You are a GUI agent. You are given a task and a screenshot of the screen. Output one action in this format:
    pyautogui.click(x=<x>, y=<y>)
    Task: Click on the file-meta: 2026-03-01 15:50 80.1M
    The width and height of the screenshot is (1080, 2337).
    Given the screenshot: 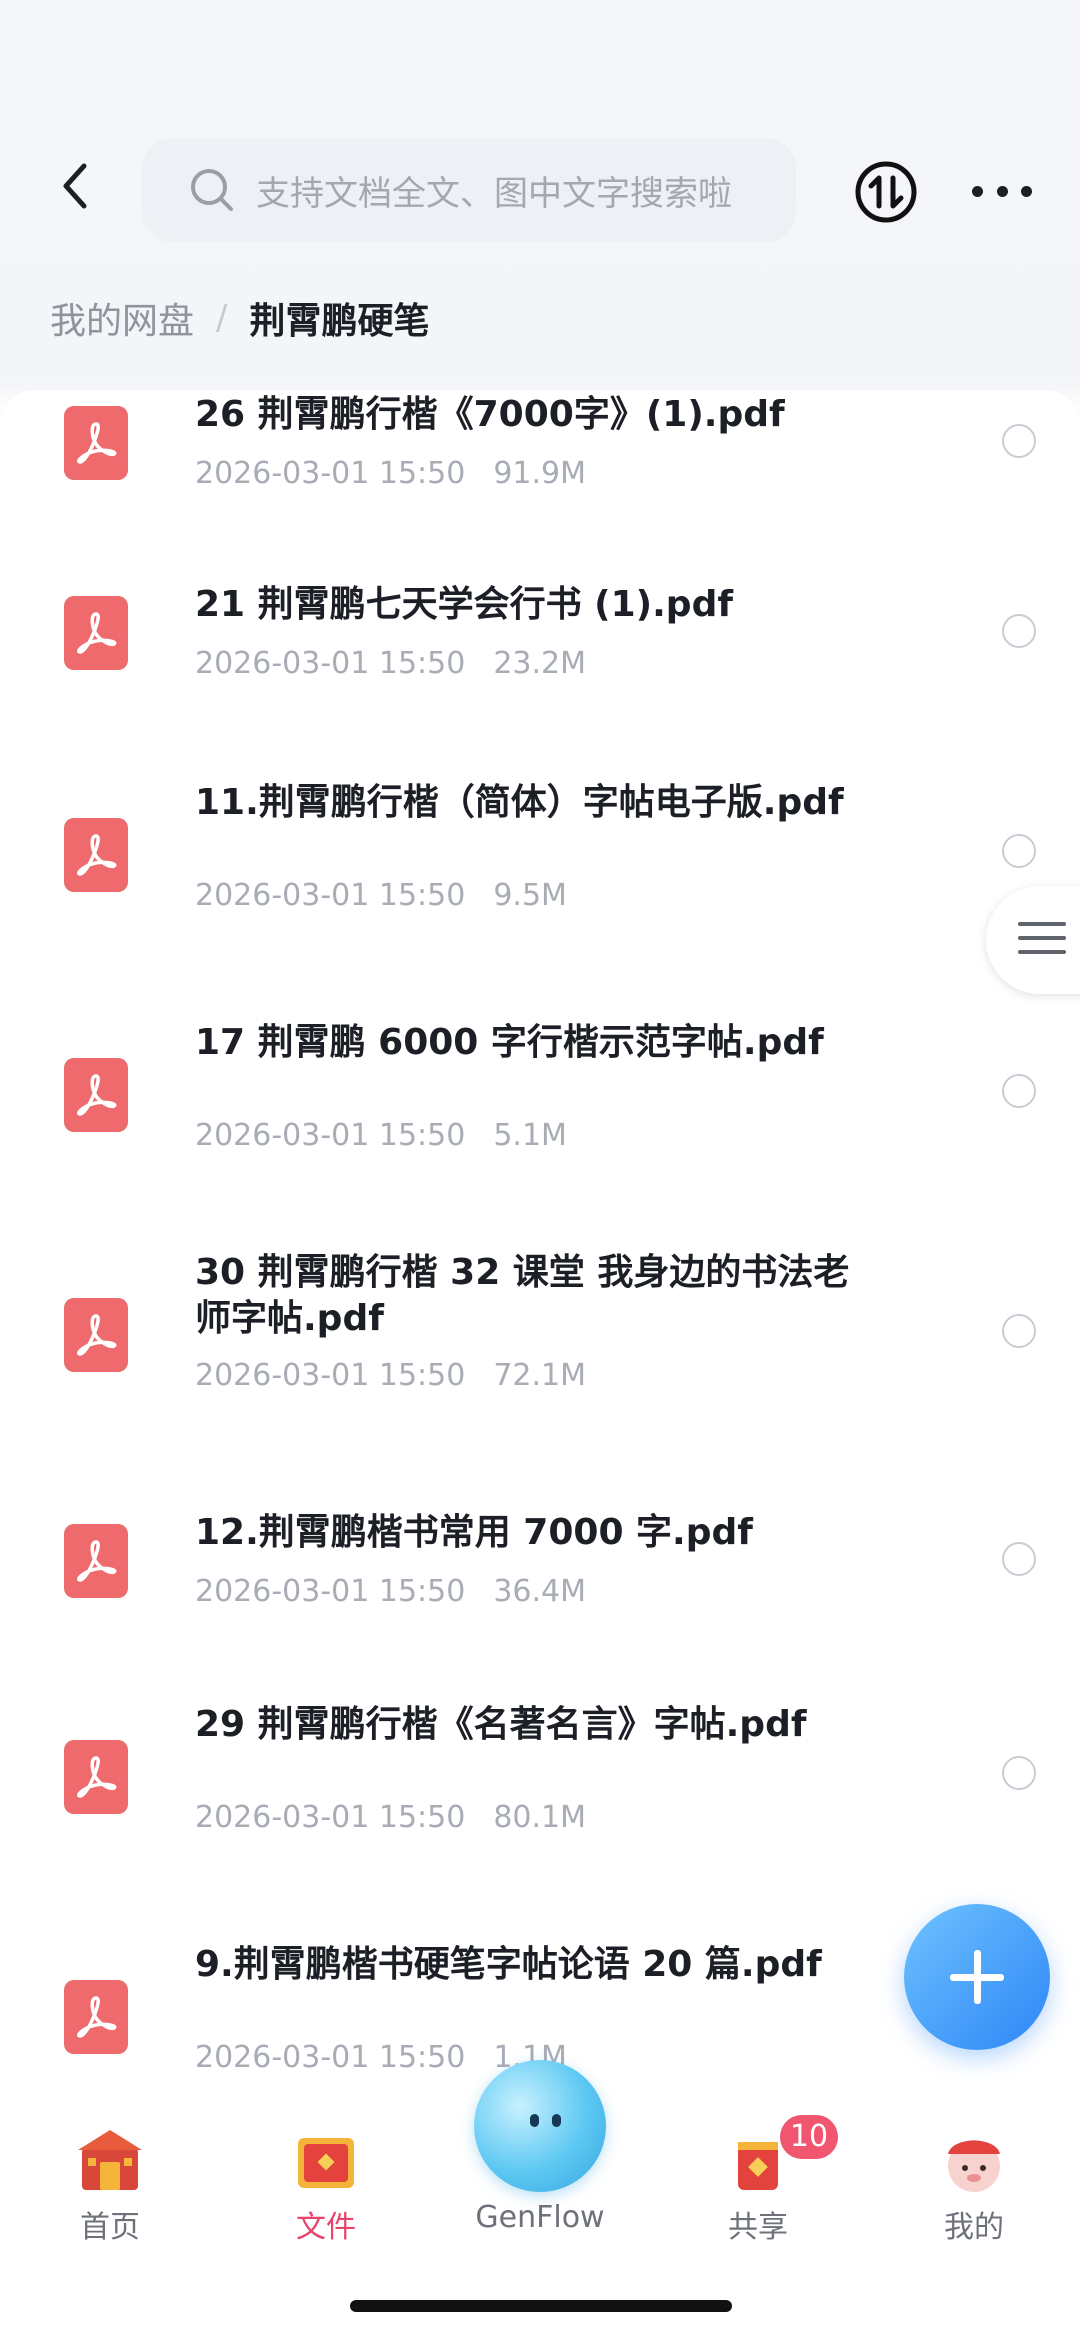 What is the action you would take?
    pyautogui.click(x=390, y=1817)
    